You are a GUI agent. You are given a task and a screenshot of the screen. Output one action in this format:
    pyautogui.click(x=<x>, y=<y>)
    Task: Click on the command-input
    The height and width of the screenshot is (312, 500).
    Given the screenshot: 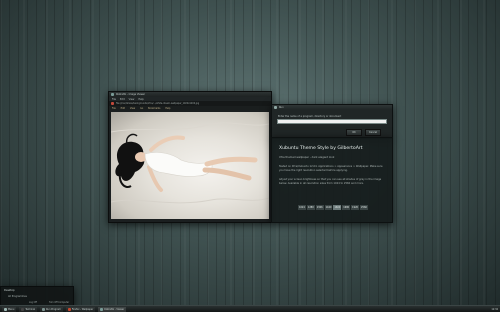 What is the action you would take?
    pyautogui.click(x=332, y=121)
    